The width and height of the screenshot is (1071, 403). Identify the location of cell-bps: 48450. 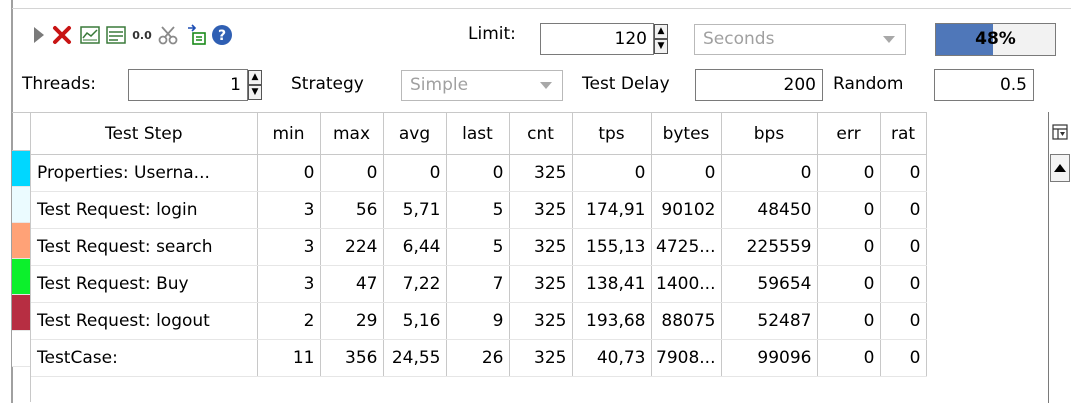
(769, 210).